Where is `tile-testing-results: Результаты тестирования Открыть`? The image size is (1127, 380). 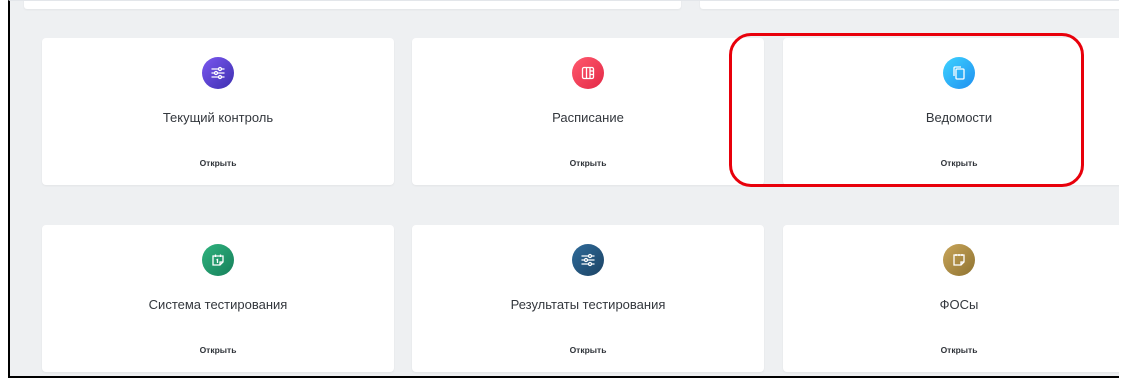
tile-testing-results: Результаты тестирования Открыть is located at coordinates (588, 298).